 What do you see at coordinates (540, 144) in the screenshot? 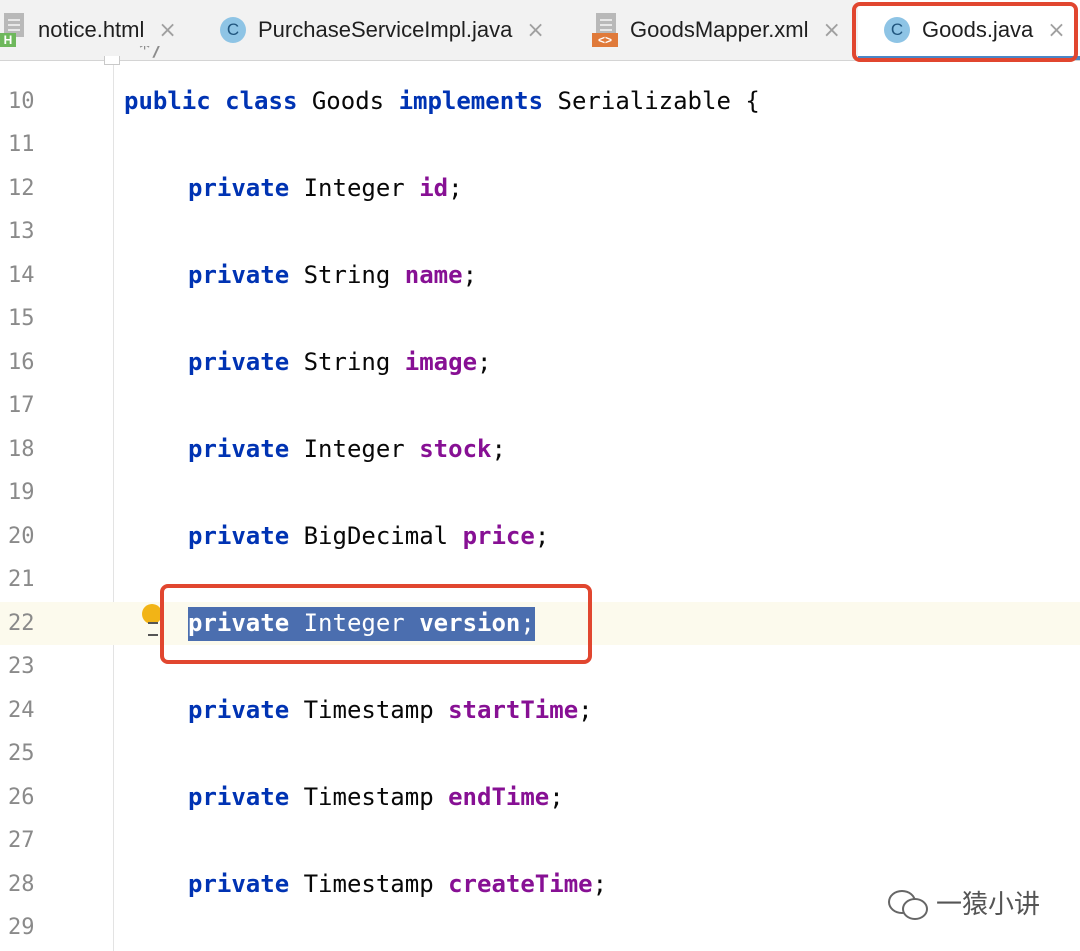
I see `code-line: 11` at bounding box center [540, 144].